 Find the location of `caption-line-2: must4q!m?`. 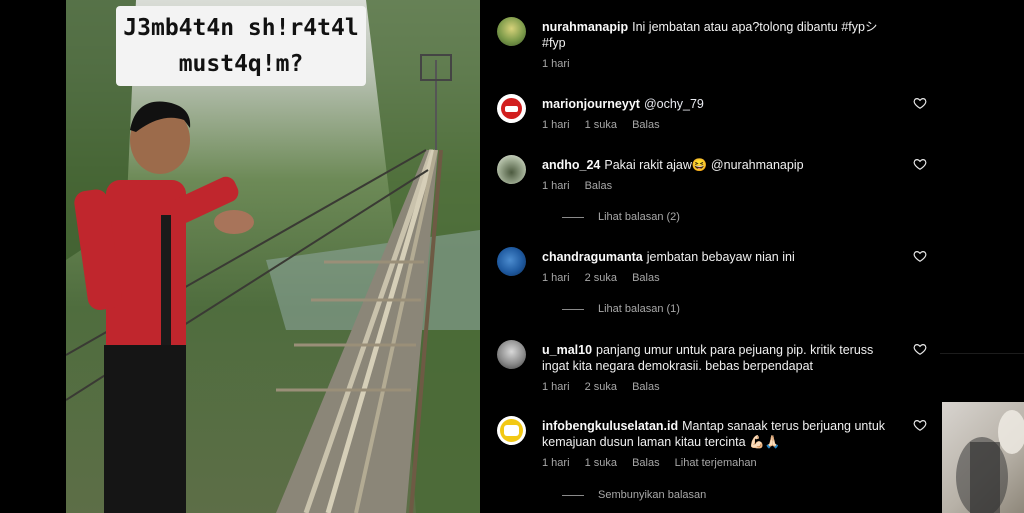

caption-line-2: must4q!m? is located at coordinates (241, 64).